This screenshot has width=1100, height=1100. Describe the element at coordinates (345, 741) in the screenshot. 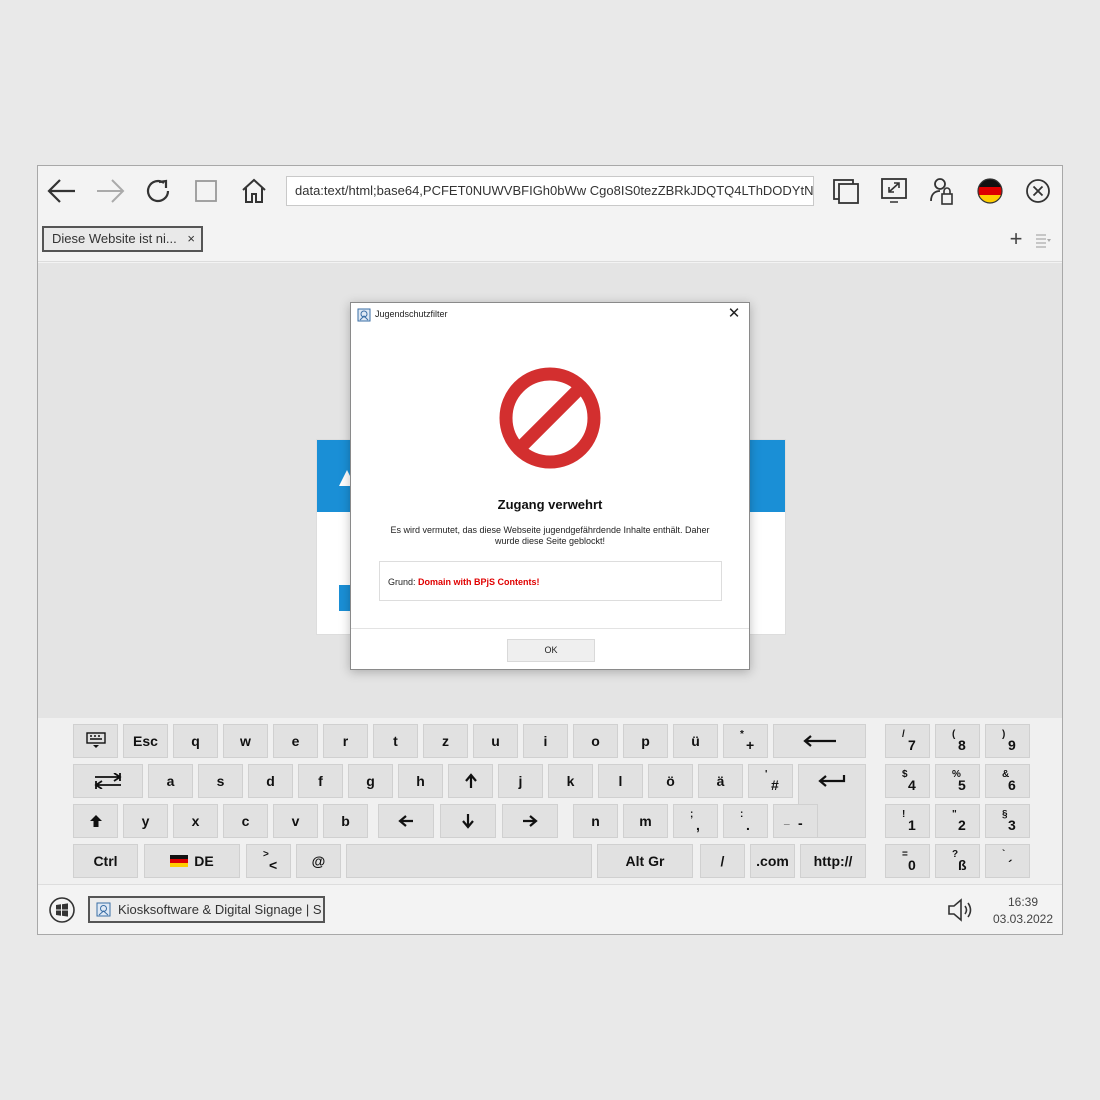

I see `key-r: r` at that location.